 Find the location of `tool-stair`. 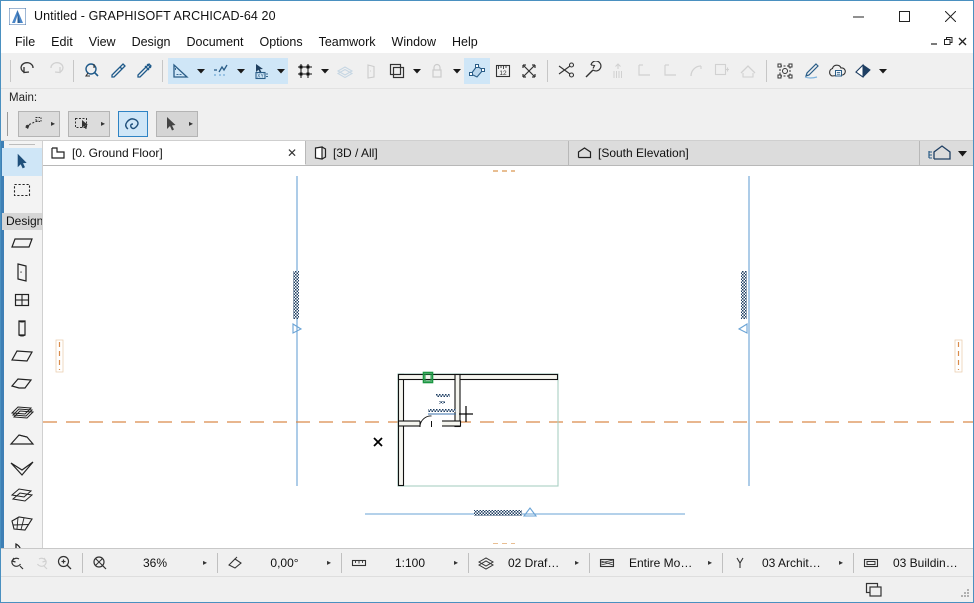

tool-stair is located at coordinates (22, 412).